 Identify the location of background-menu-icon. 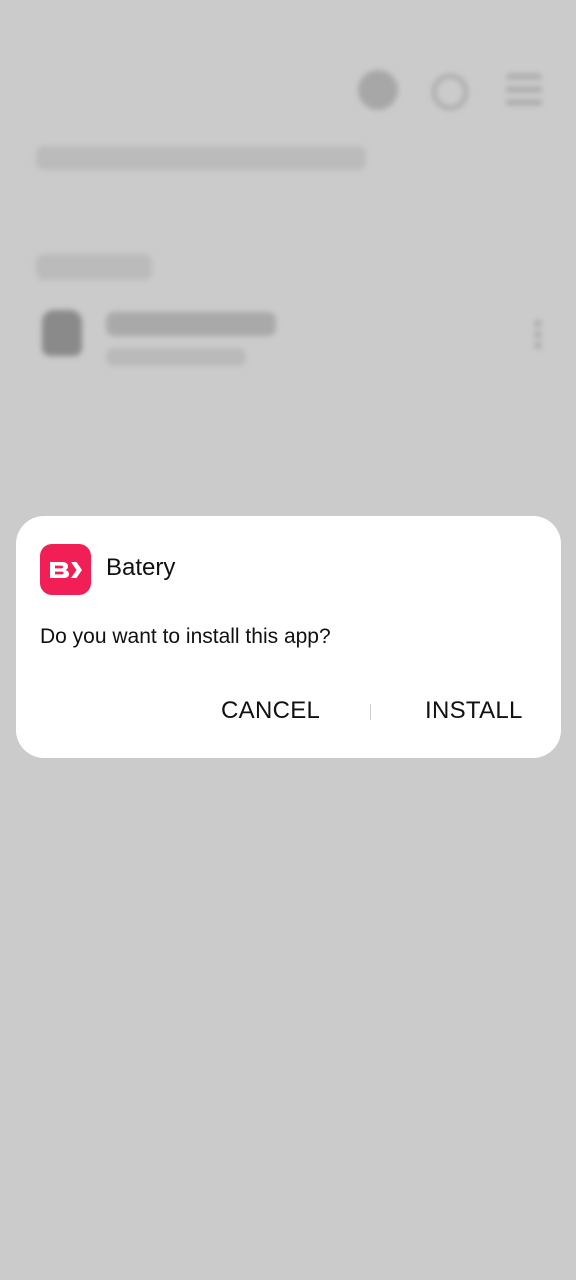
(524, 91).